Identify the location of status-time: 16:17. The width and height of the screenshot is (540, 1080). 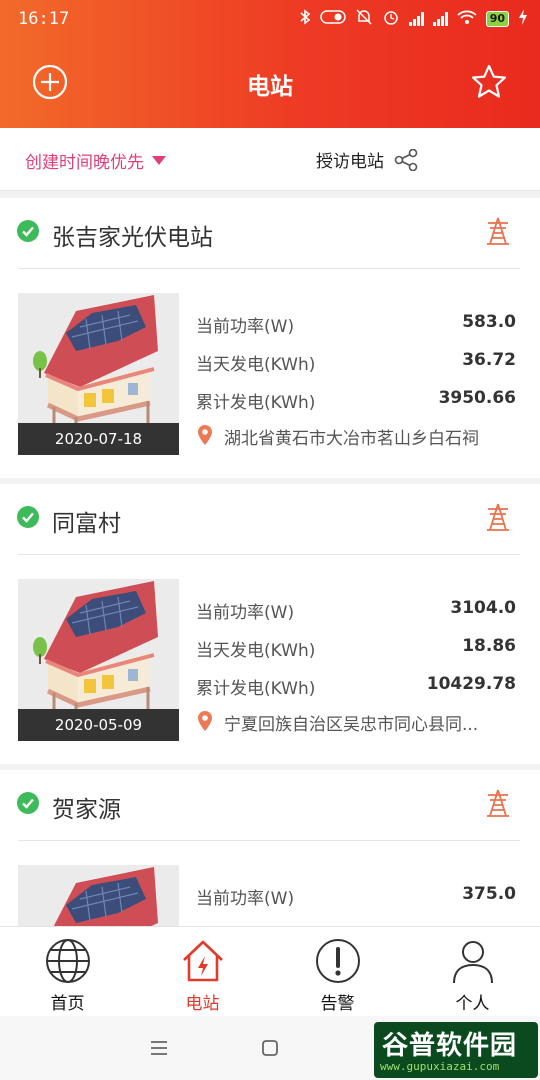
(44, 19).